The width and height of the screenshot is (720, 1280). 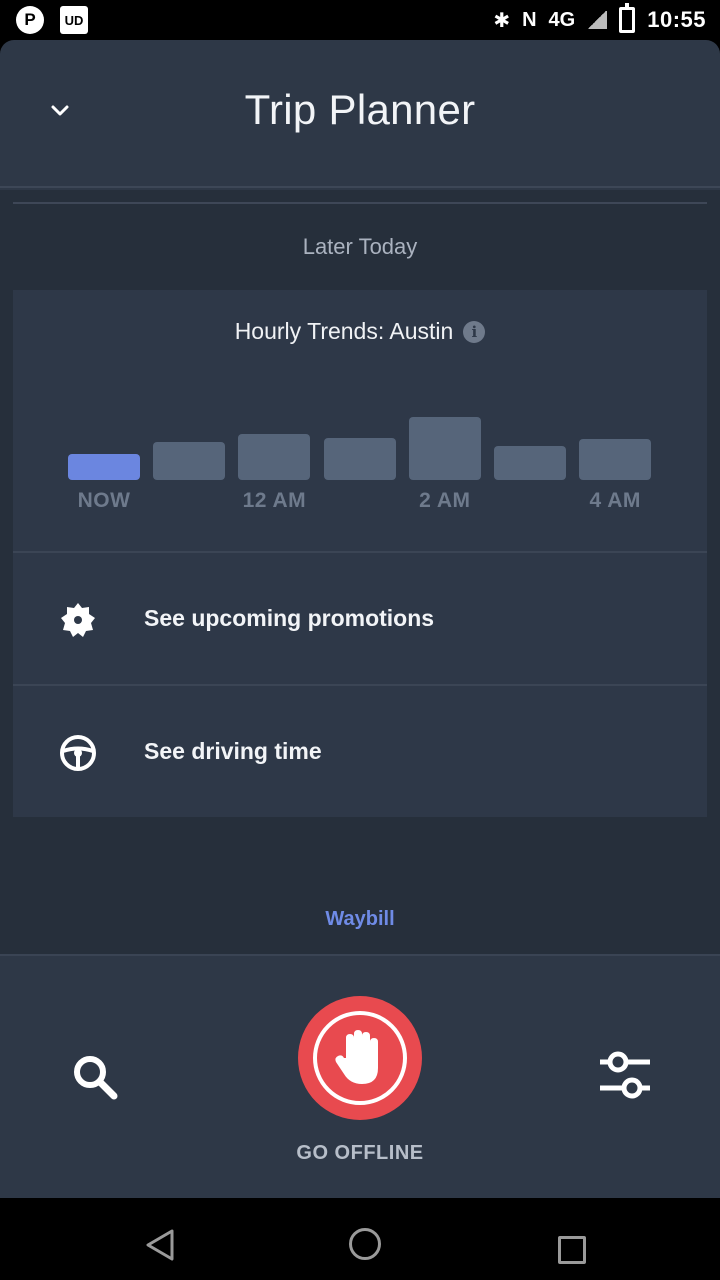 I want to click on trends-title-row: Hourly Trends: Austin i, so click(x=360, y=331).